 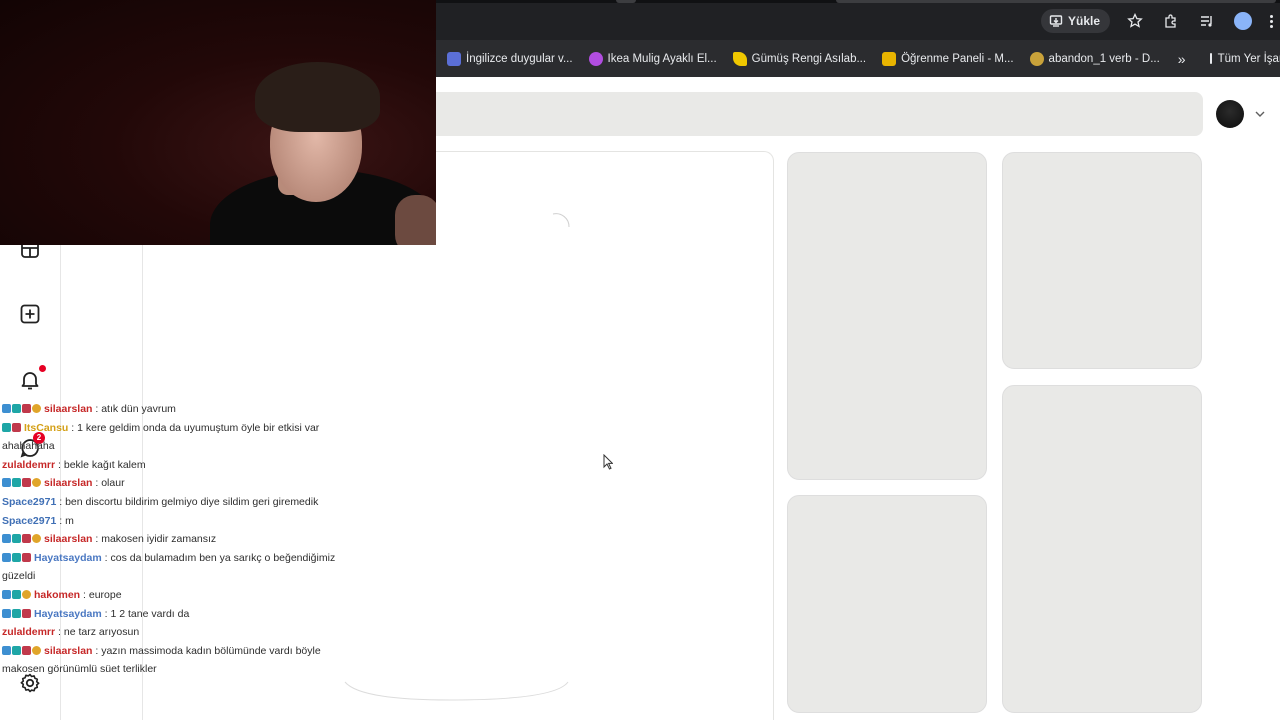 What do you see at coordinates (69, 520) in the screenshot?
I see `chat-text: m` at bounding box center [69, 520].